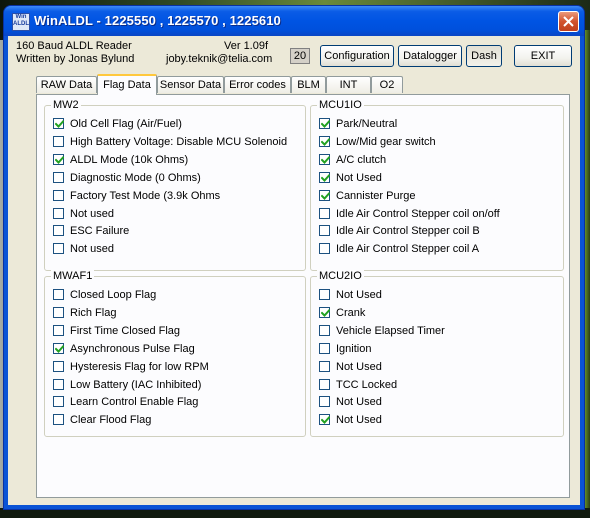 The height and width of the screenshot is (518, 590). What do you see at coordinates (246, 46) in the screenshot?
I see `version-label: Ver 1.09f` at bounding box center [246, 46].